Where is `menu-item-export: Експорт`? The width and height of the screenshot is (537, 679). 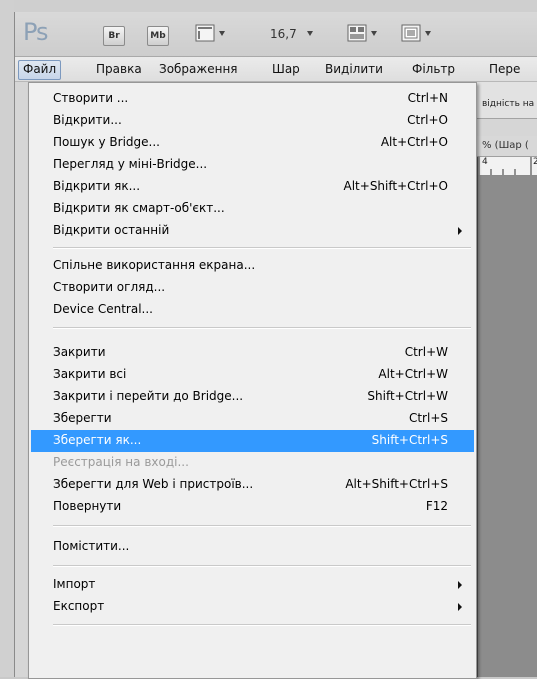
menu-item-export: Експорт is located at coordinates (252, 607).